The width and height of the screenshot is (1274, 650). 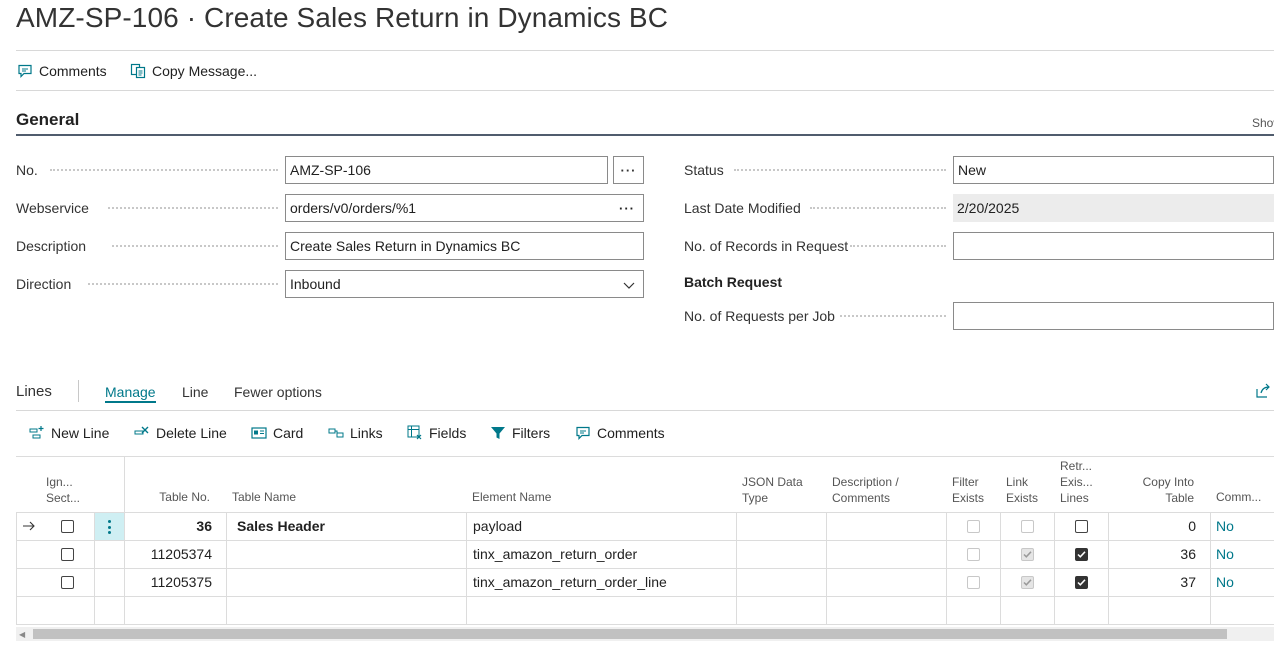 I want to click on no-field: AMZ-SP-106, so click(x=446, y=170).